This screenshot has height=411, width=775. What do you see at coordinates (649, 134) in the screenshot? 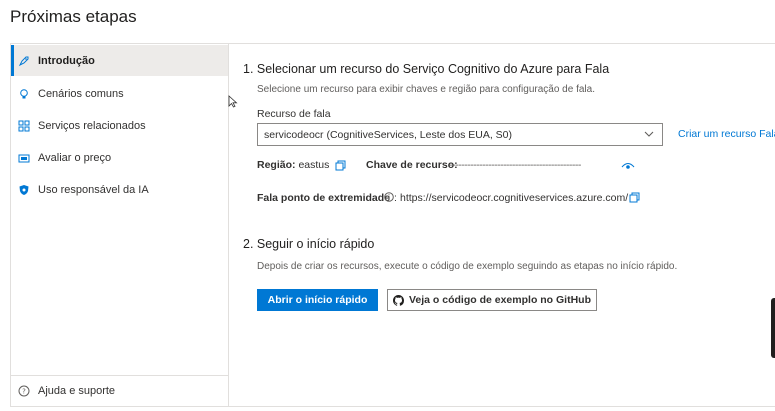
I see `chevron-down-icon` at bounding box center [649, 134].